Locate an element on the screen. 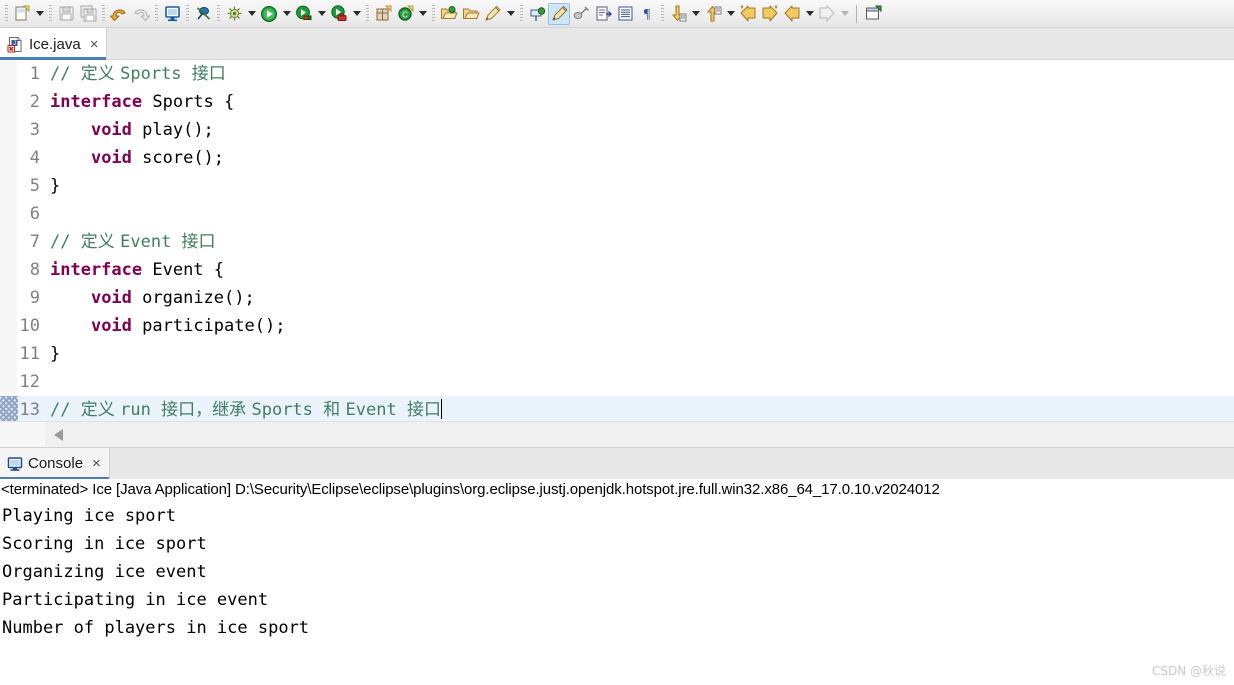 Image resolution: width=1234 pixels, height=685 pixels. java-file-error-icon: J is located at coordinates (15, 44).